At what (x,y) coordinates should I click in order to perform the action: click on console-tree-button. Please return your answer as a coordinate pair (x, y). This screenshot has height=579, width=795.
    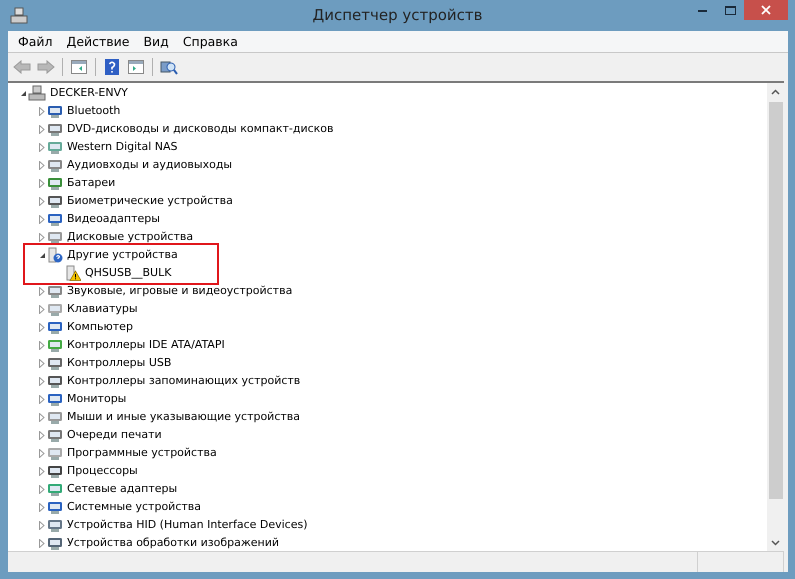
    Looking at the image, I should click on (79, 67).